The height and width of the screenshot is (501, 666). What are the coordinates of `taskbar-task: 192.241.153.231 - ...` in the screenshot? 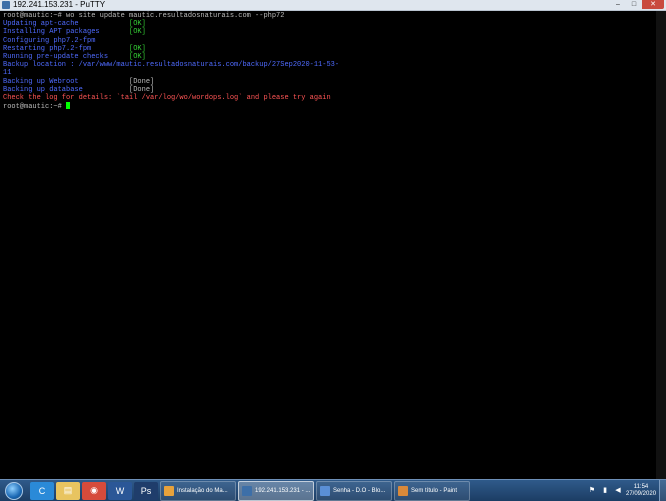 It's located at (276, 490).